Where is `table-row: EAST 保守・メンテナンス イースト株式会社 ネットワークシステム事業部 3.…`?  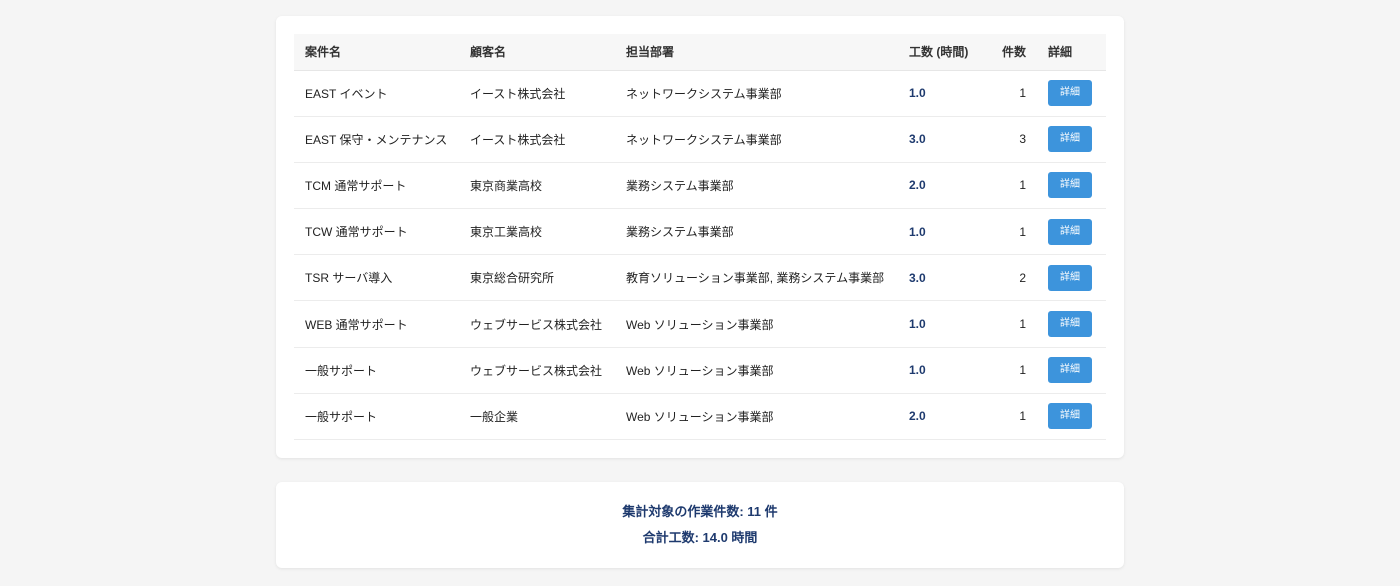
table-row: EAST 保守・メンテナンス イースト株式会社 ネットワークシステム事業部 3.… is located at coordinates (700, 139).